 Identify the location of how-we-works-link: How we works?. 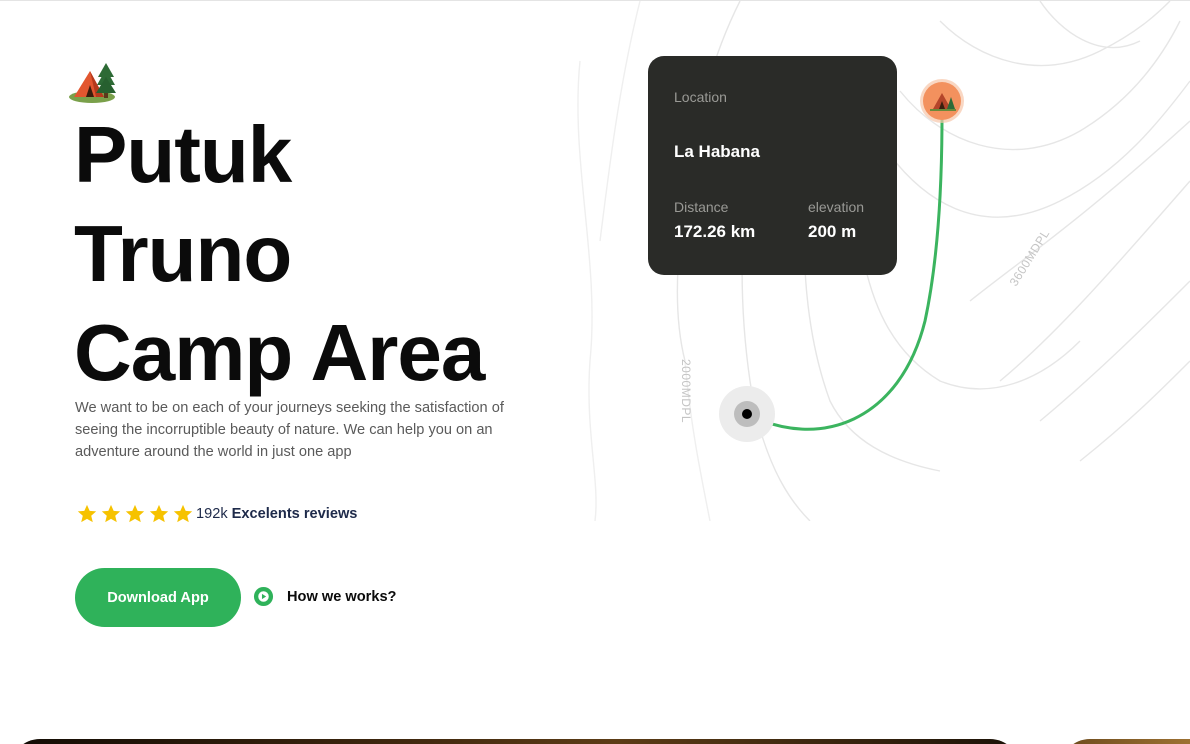
(324, 596).